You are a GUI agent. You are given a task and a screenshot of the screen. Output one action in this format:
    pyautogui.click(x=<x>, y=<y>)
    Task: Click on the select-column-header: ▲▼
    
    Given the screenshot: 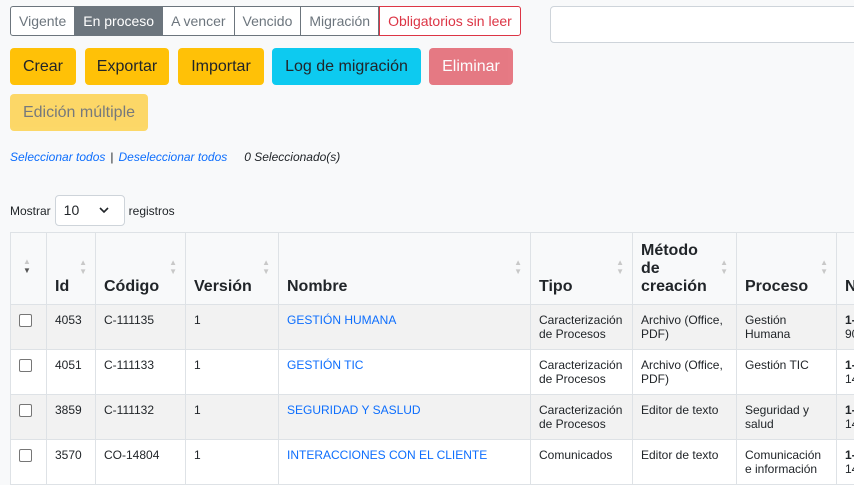 What is the action you would take?
    pyautogui.click(x=29, y=269)
    